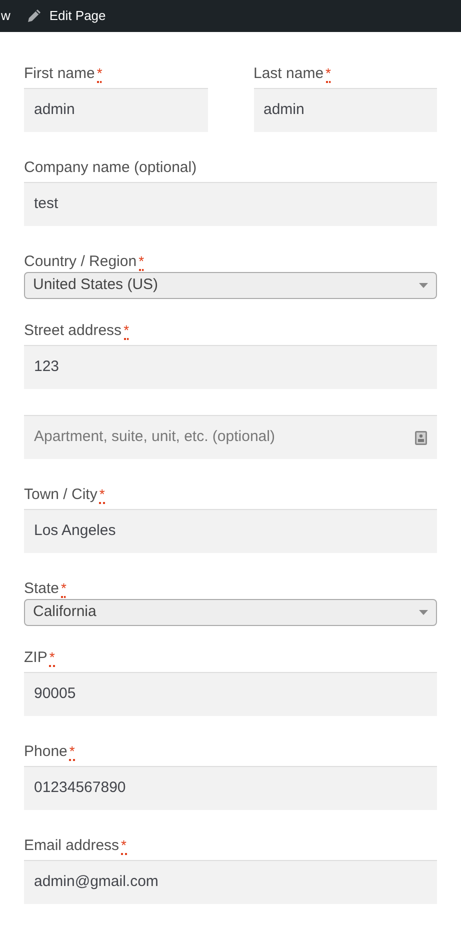  Describe the element at coordinates (34, 16) in the screenshot. I see `pencil-icon` at that location.